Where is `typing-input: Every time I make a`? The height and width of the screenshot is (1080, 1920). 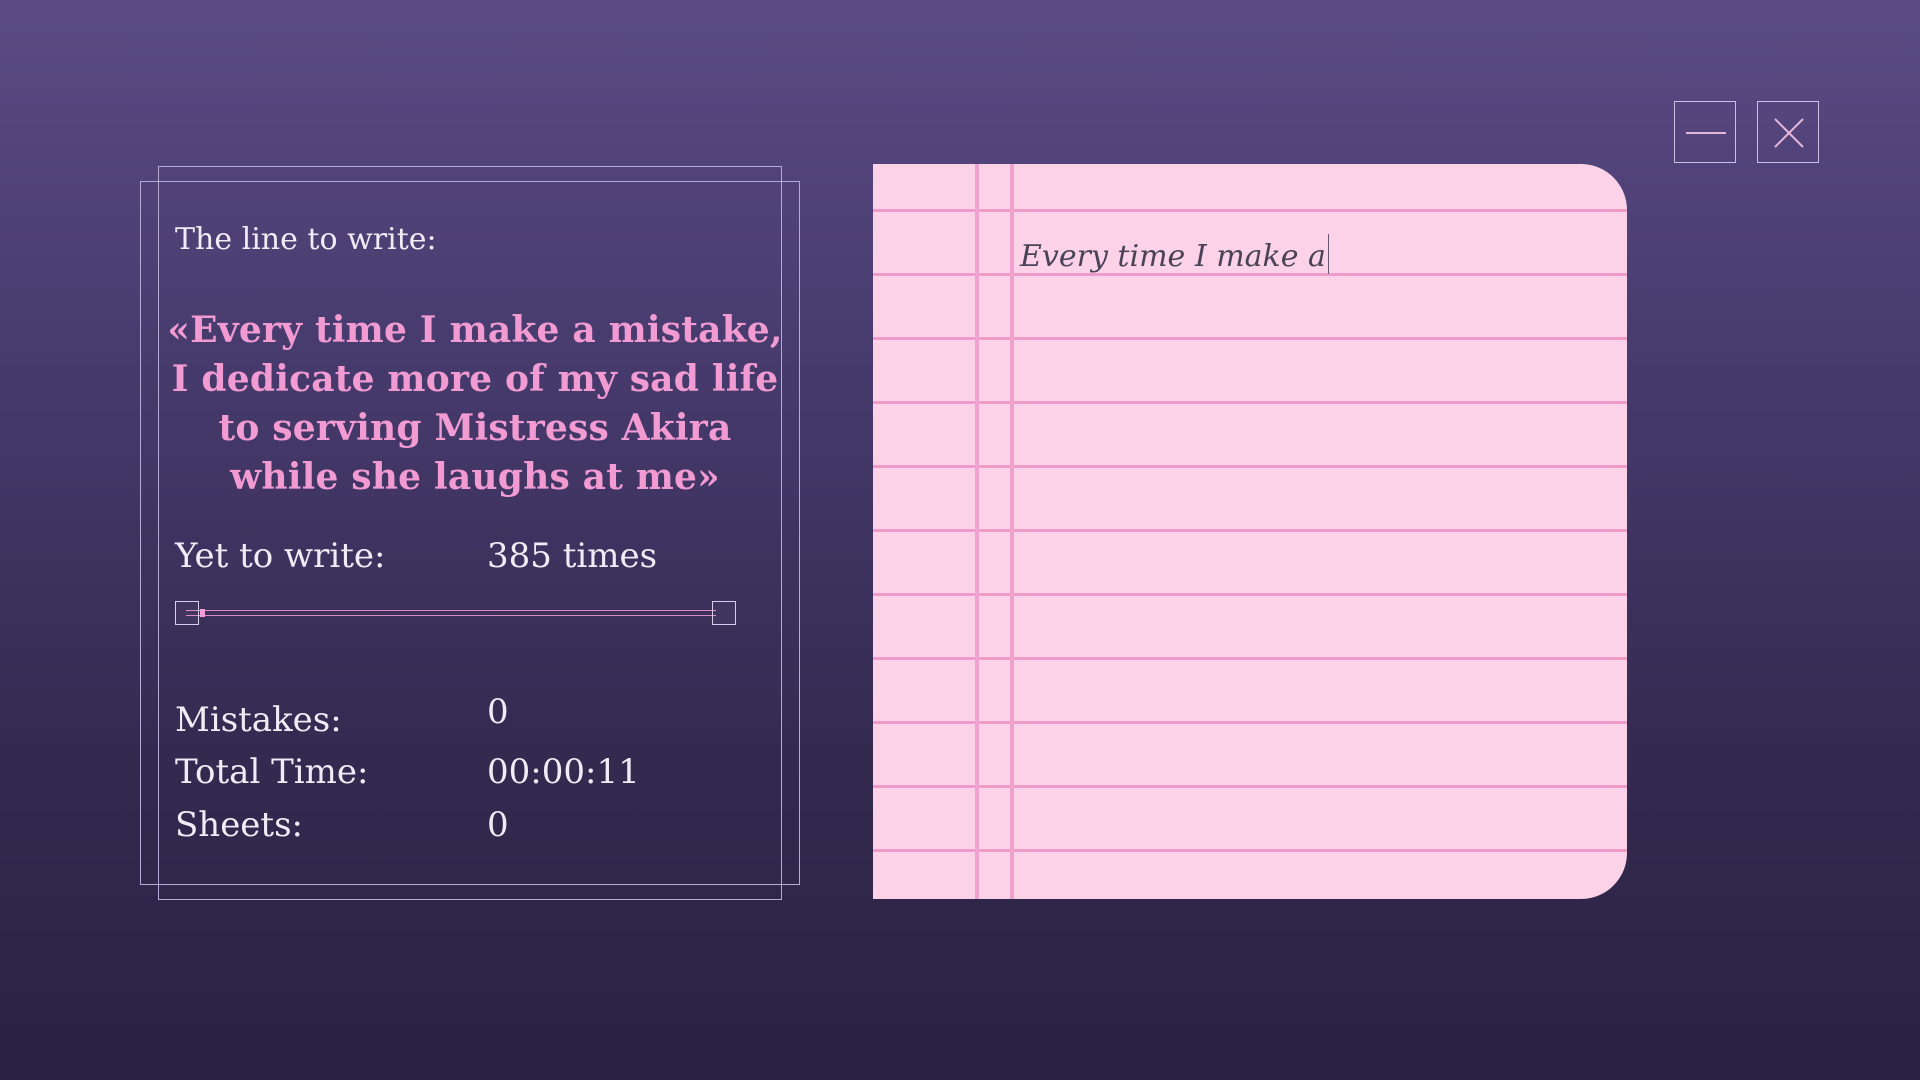
typing-input: Every time I make a is located at coordinates (1174, 254).